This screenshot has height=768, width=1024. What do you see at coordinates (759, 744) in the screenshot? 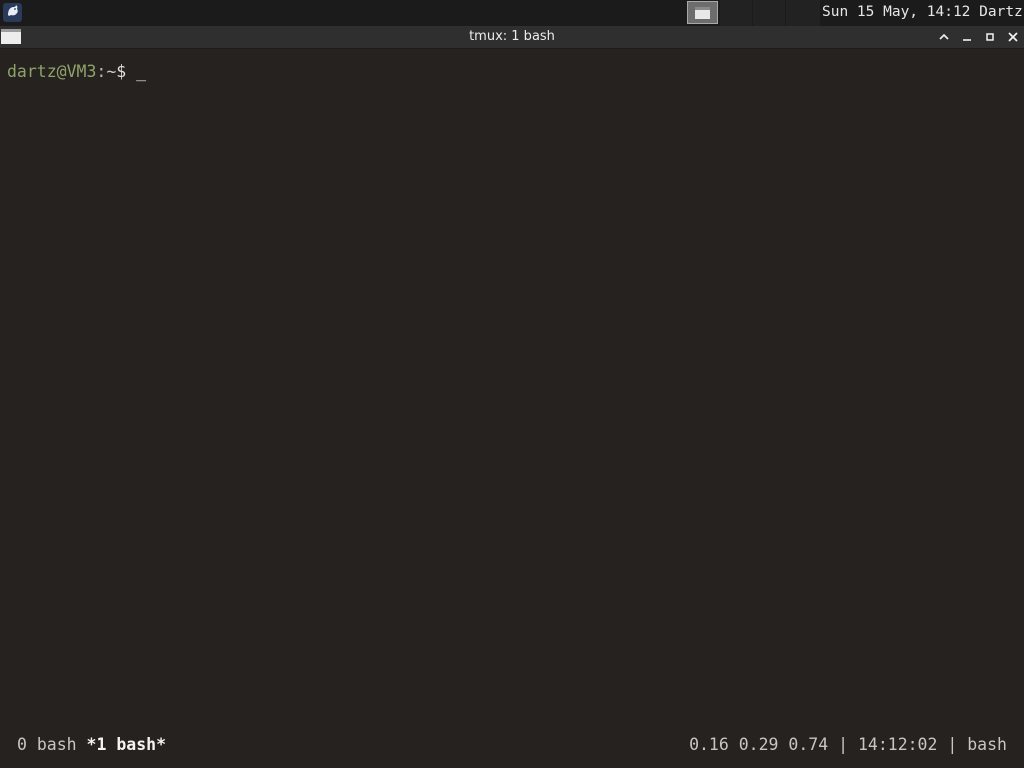
I see `load-average: 0.16 0.29 0.74` at bounding box center [759, 744].